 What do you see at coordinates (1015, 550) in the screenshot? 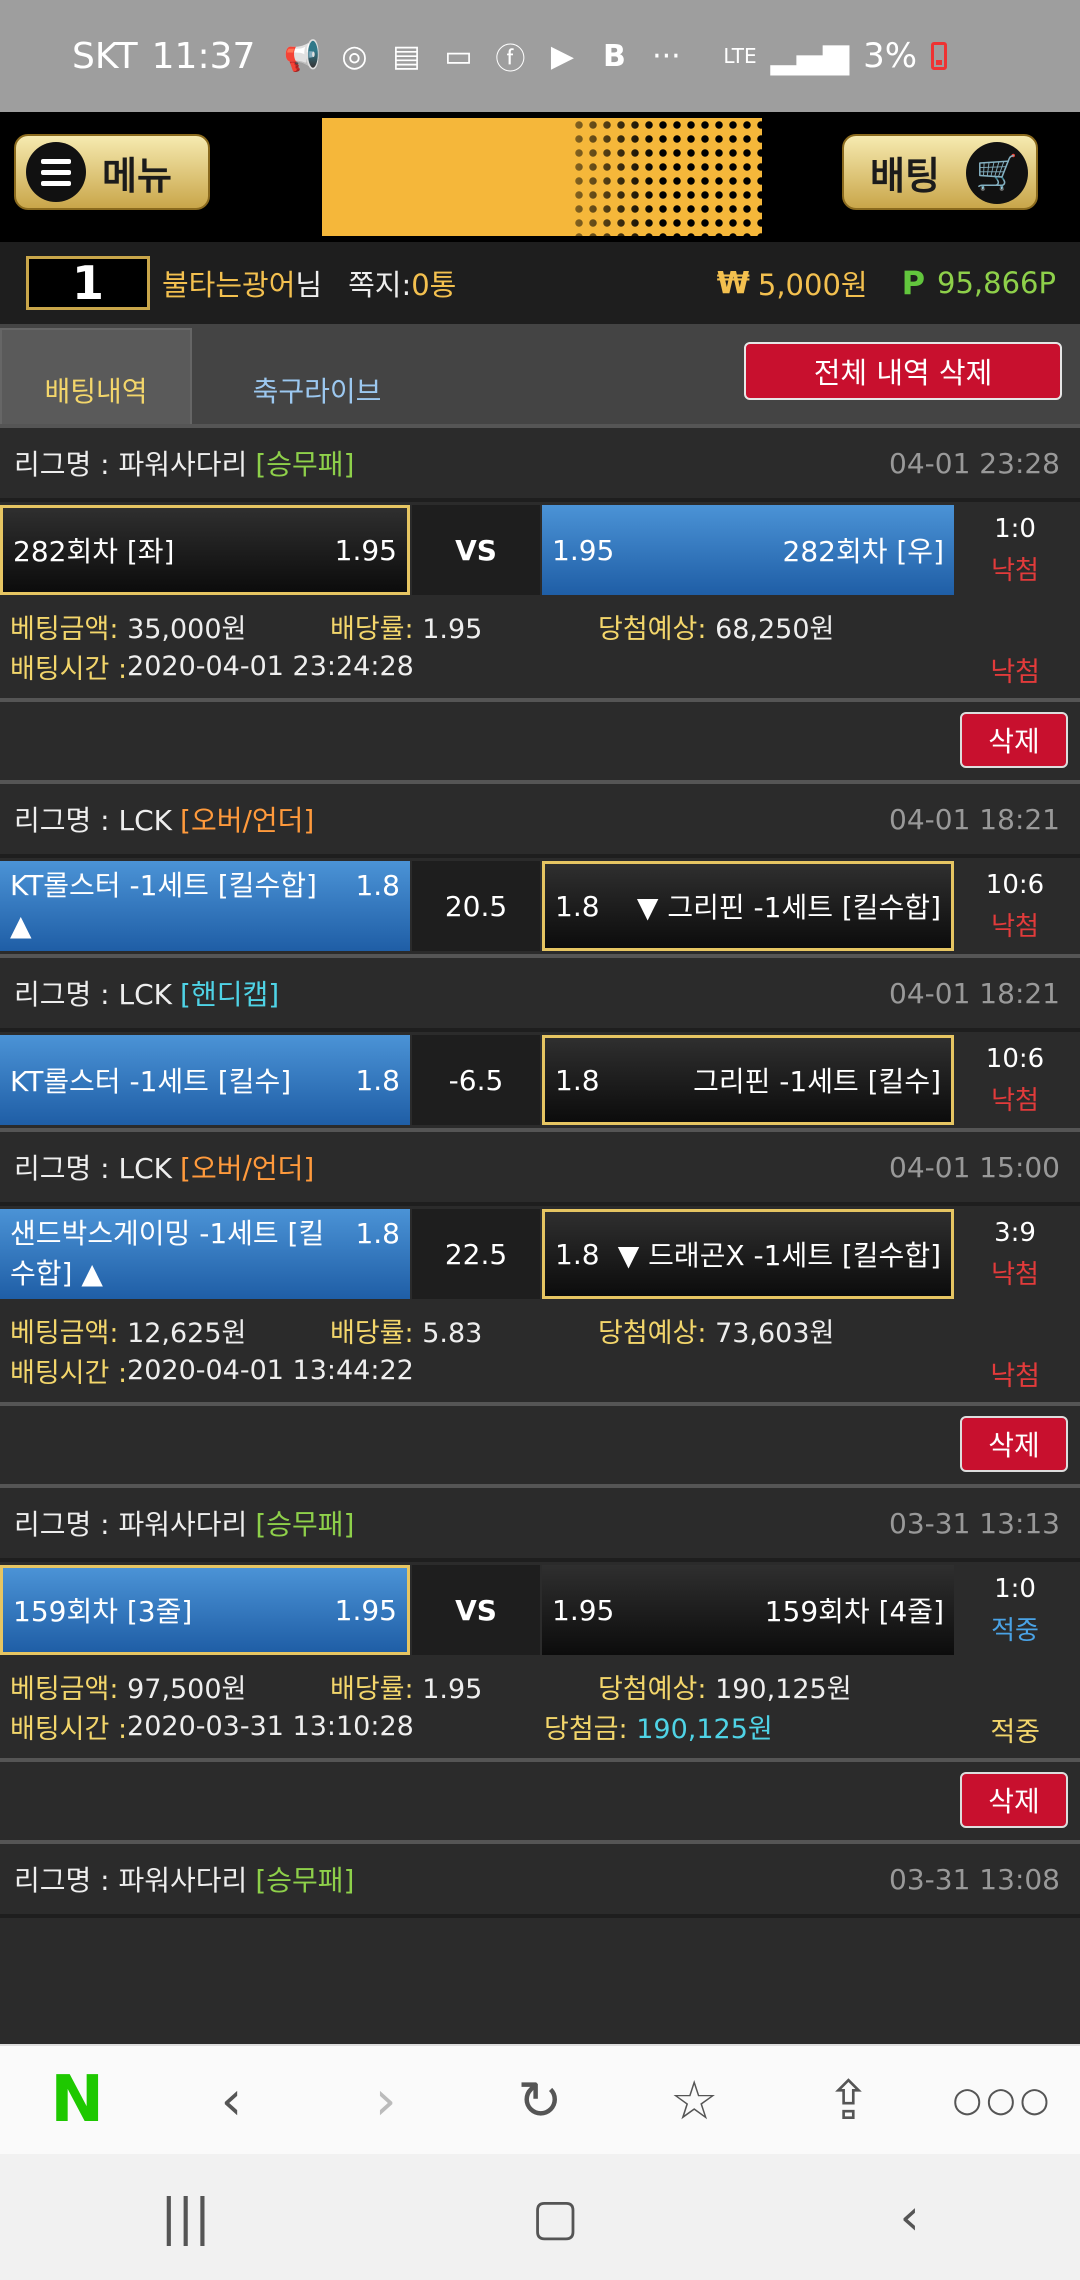
I see `match-result: 1:0 낙첨` at bounding box center [1015, 550].